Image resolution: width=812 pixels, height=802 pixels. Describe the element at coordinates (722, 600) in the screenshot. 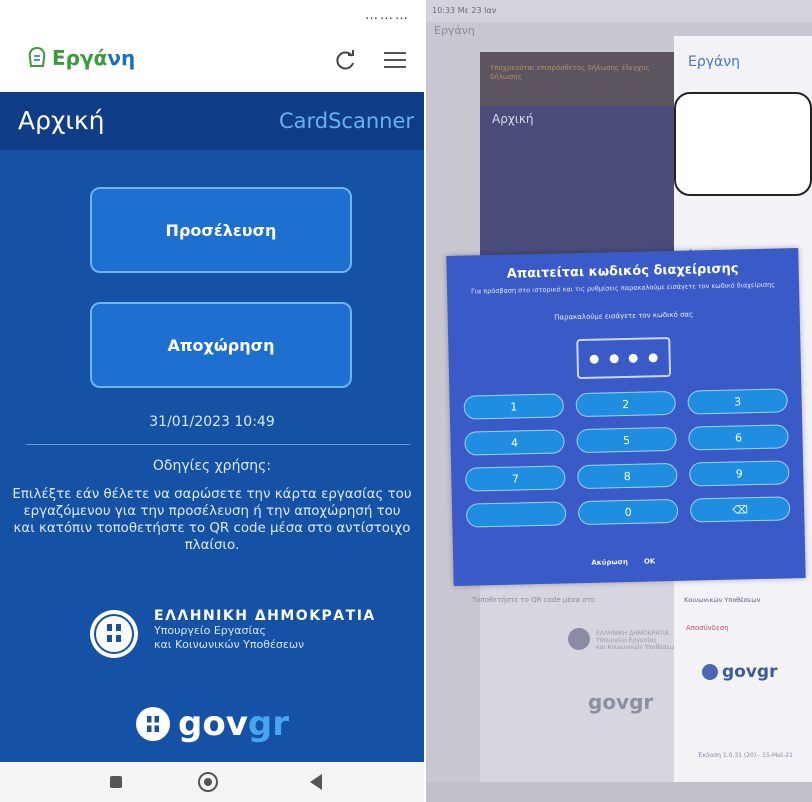

I see `drawer-item-ministry: Κοινωνικών Υποθέσεων` at that location.